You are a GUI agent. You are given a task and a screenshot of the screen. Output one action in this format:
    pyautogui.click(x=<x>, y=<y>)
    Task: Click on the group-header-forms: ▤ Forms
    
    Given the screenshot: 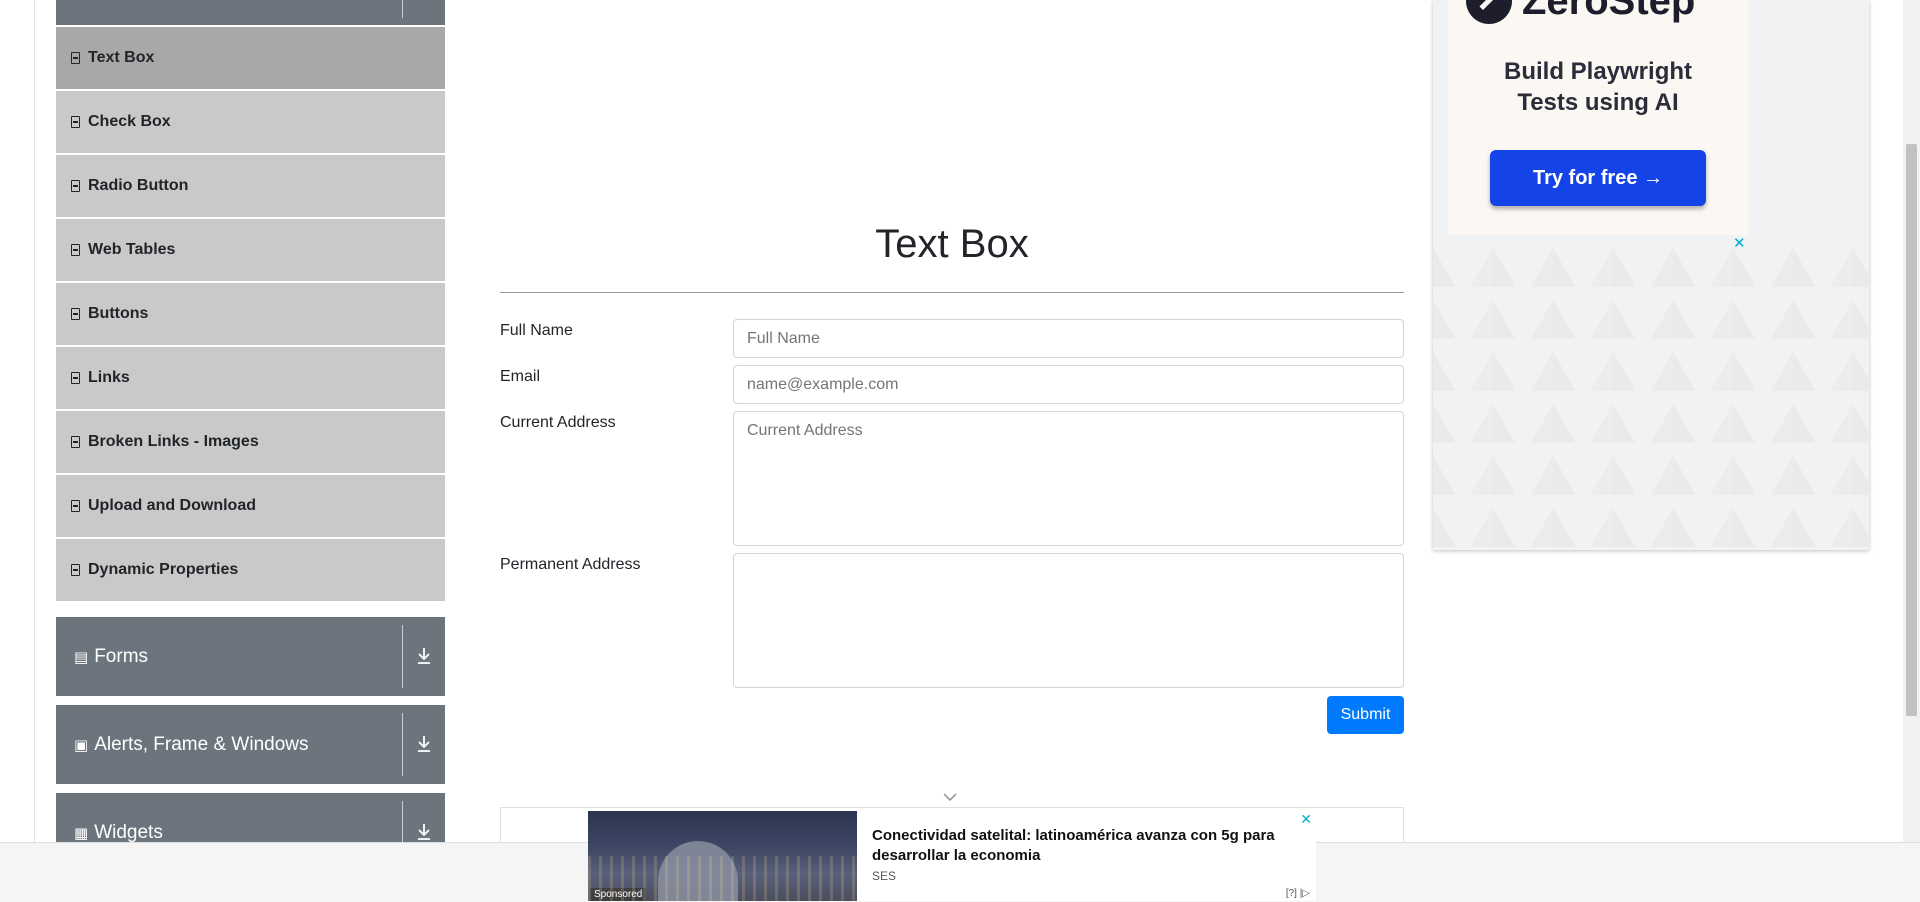 What is the action you would take?
    pyautogui.click(x=250, y=656)
    